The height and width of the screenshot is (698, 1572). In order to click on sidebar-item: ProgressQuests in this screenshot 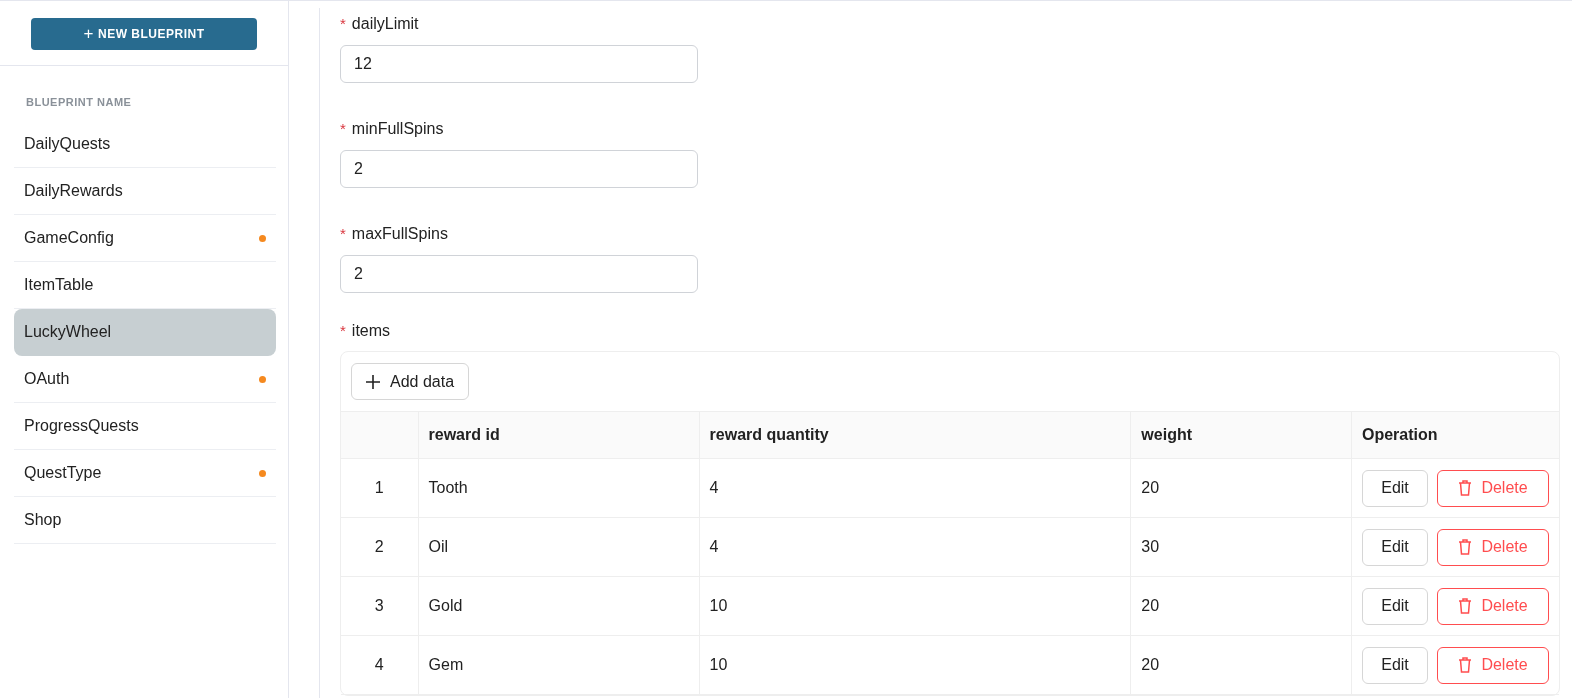, I will do `click(145, 426)`.